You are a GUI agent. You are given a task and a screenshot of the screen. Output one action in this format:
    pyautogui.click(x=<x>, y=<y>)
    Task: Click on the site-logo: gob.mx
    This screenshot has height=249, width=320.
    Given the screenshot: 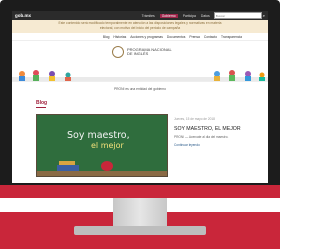 What is the action you would take?
    pyautogui.click(x=23, y=15)
    